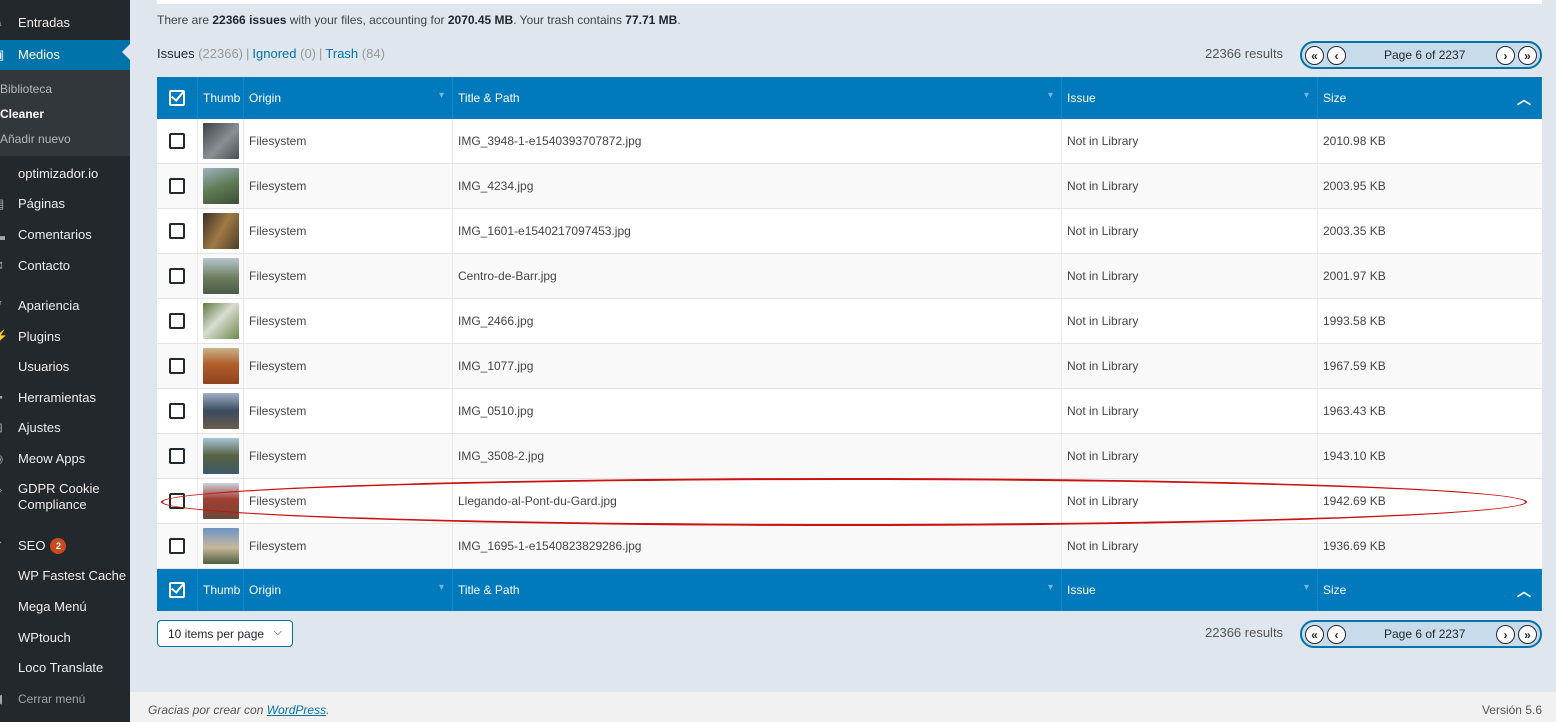 This screenshot has width=1556, height=722. What do you see at coordinates (65, 23) in the screenshot?
I see `sidebar-item-entradas: ✎Entradas` at bounding box center [65, 23].